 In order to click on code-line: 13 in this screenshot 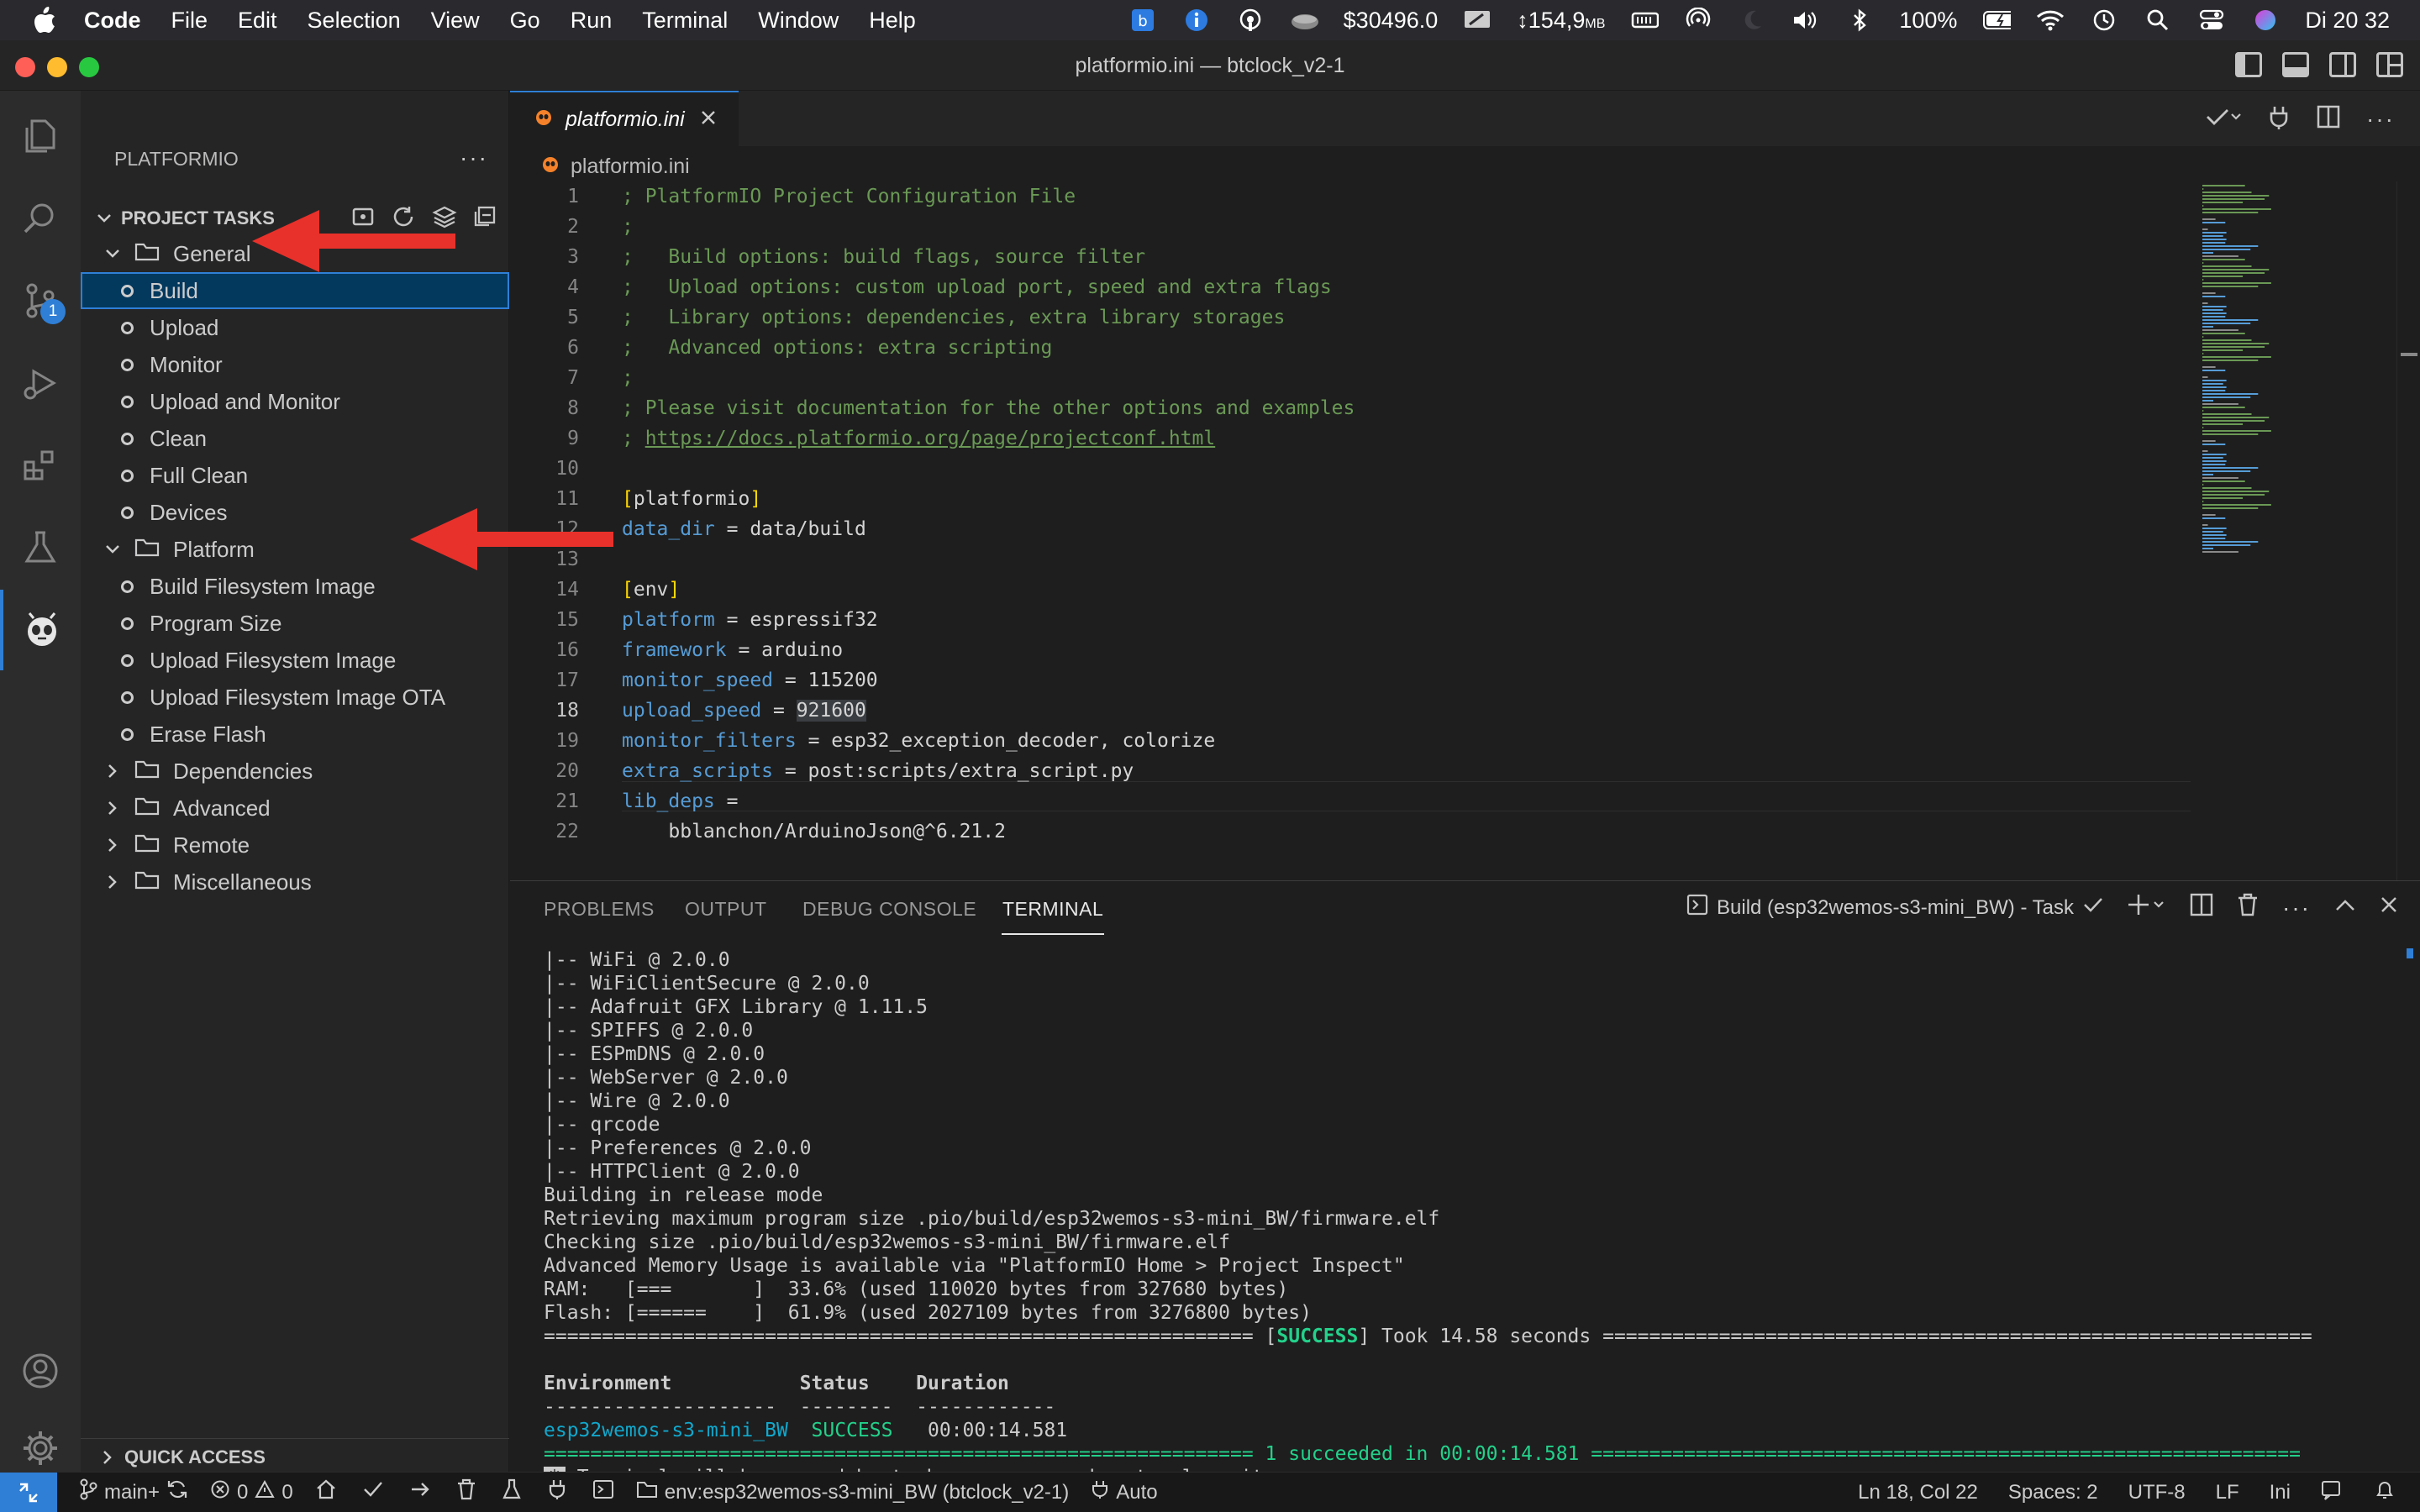, I will do `click(1350, 559)`.